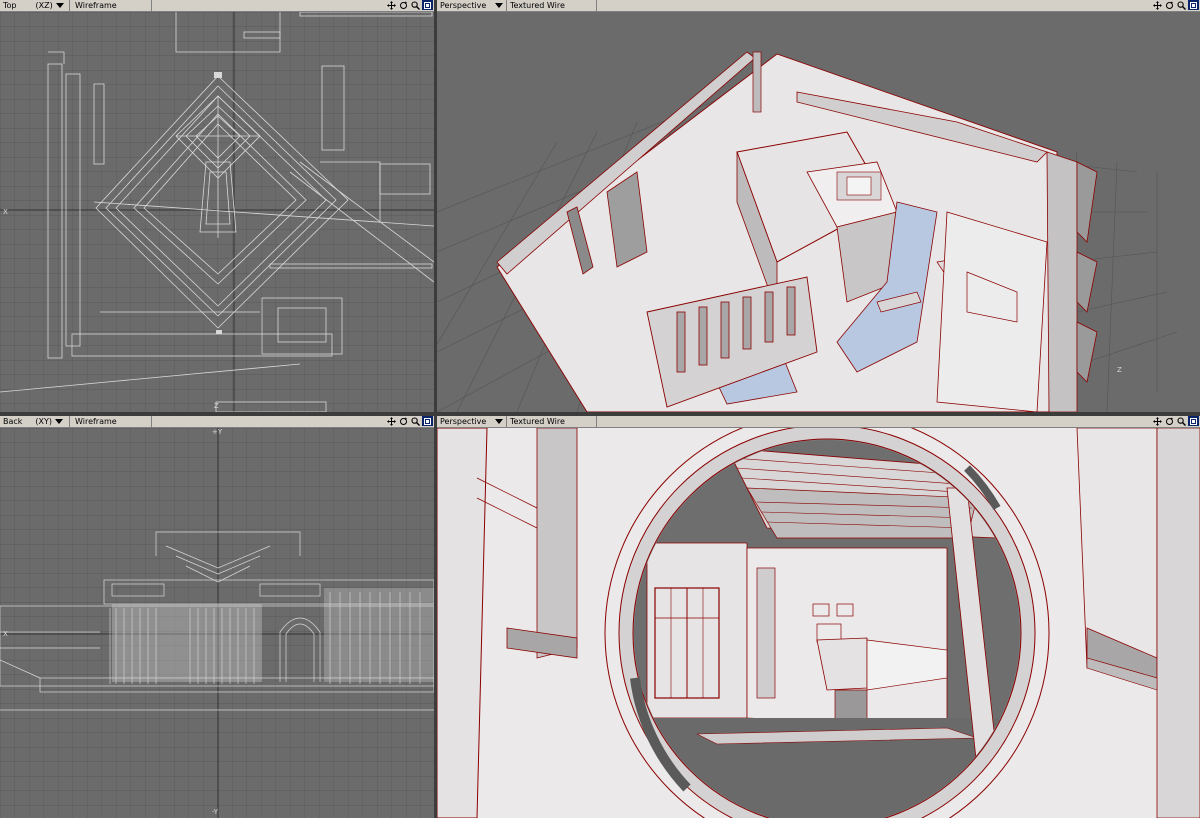  What do you see at coordinates (44, 421) in the screenshot?
I see `axes-label: (XY)` at bounding box center [44, 421].